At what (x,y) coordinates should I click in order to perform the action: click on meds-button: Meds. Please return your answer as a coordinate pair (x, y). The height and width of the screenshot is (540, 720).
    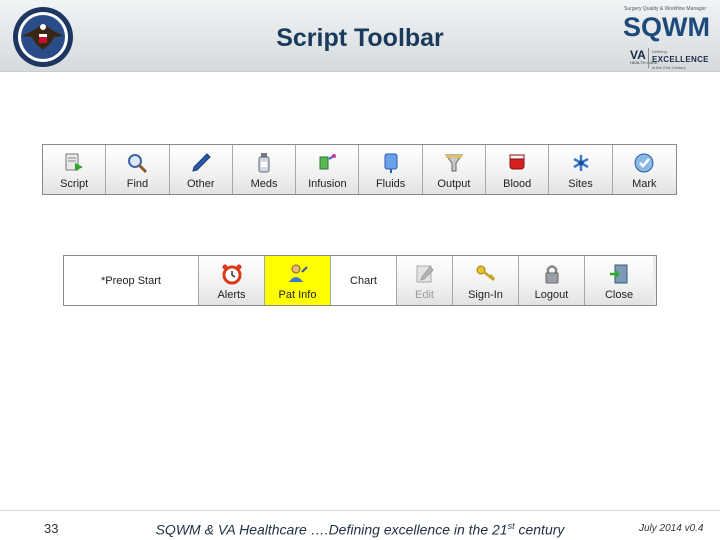
    Looking at the image, I should click on (264, 169).